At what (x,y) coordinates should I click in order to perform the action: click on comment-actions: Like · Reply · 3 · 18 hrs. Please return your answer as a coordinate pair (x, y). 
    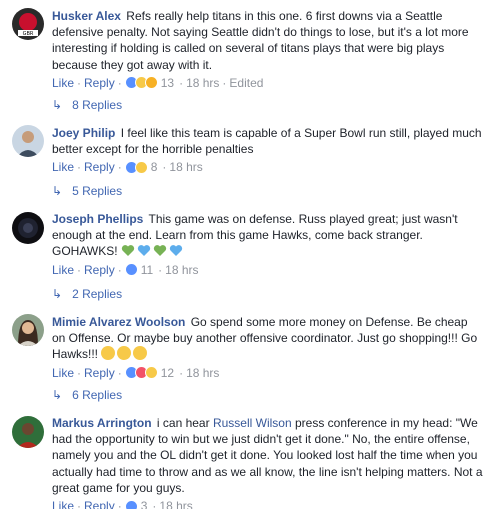
    Looking at the image, I should click on (268, 503).